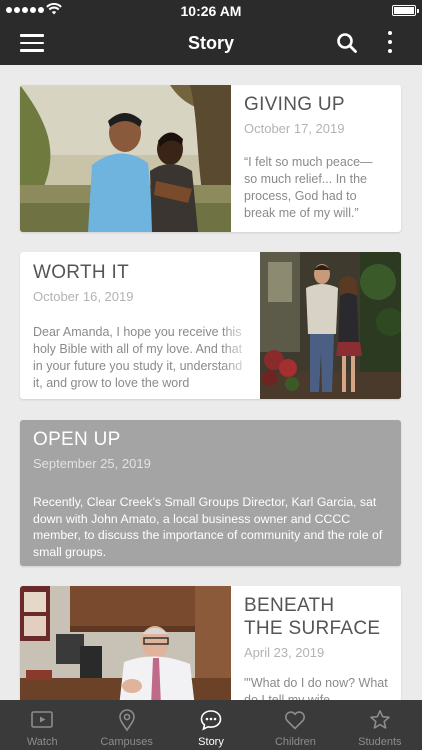 The height and width of the screenshot is (750, 422). Describe the element at coordinates (211, 742) in the screenshot. I see `tab-label: Story` at that location.